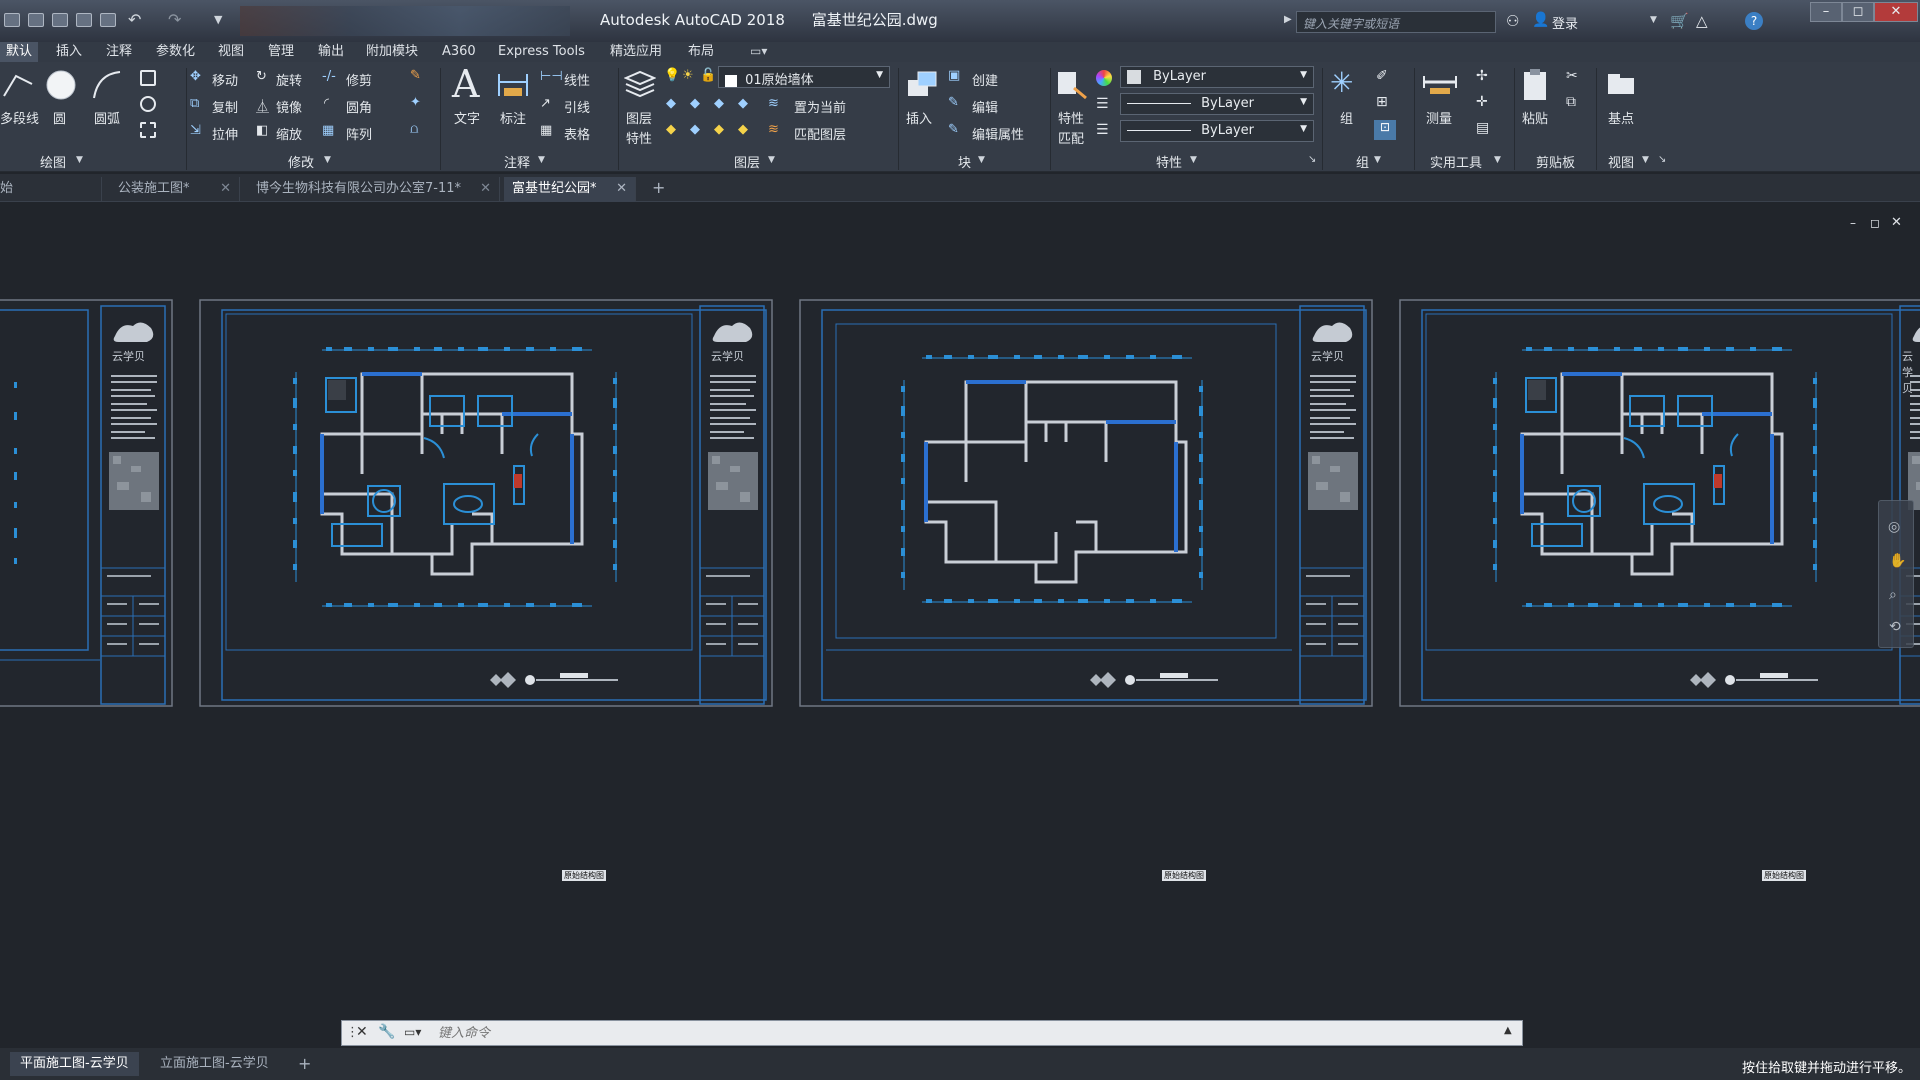 This screenshot has height=1080, width=1920. I want to click on fillet-label: 圆角, so click(359, 106).